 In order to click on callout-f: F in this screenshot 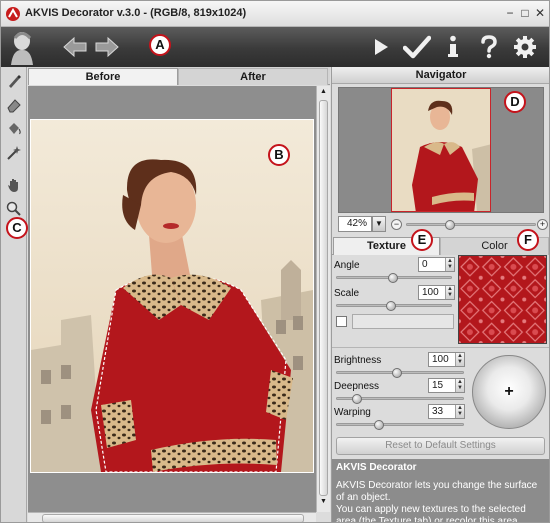, I will do `click(528, 240)`.